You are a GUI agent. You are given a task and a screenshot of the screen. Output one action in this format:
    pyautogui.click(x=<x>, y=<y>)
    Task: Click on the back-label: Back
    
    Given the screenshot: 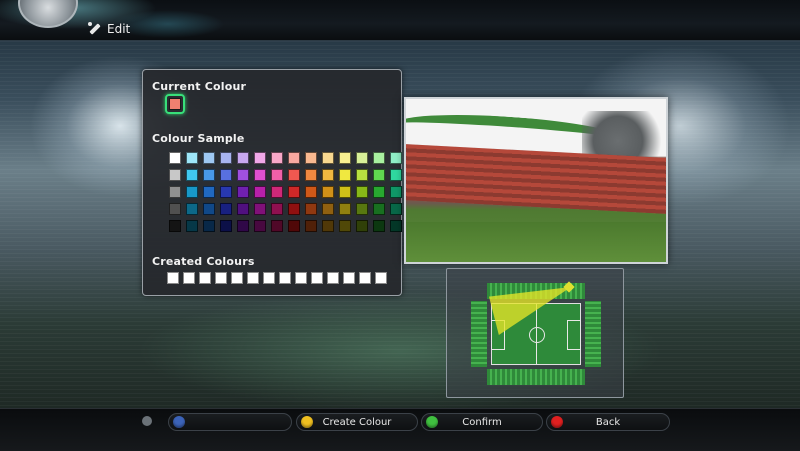 What is the action you would take?
    pyautogui.click(x=608, y=422)
    